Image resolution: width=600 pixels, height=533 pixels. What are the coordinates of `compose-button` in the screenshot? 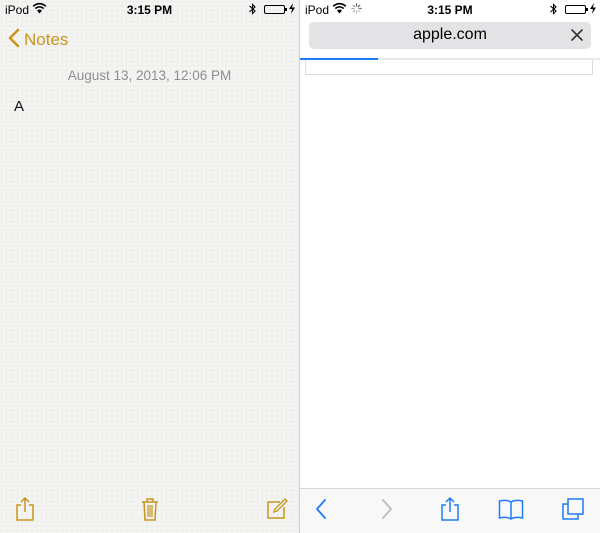 It's located at (277, 511).